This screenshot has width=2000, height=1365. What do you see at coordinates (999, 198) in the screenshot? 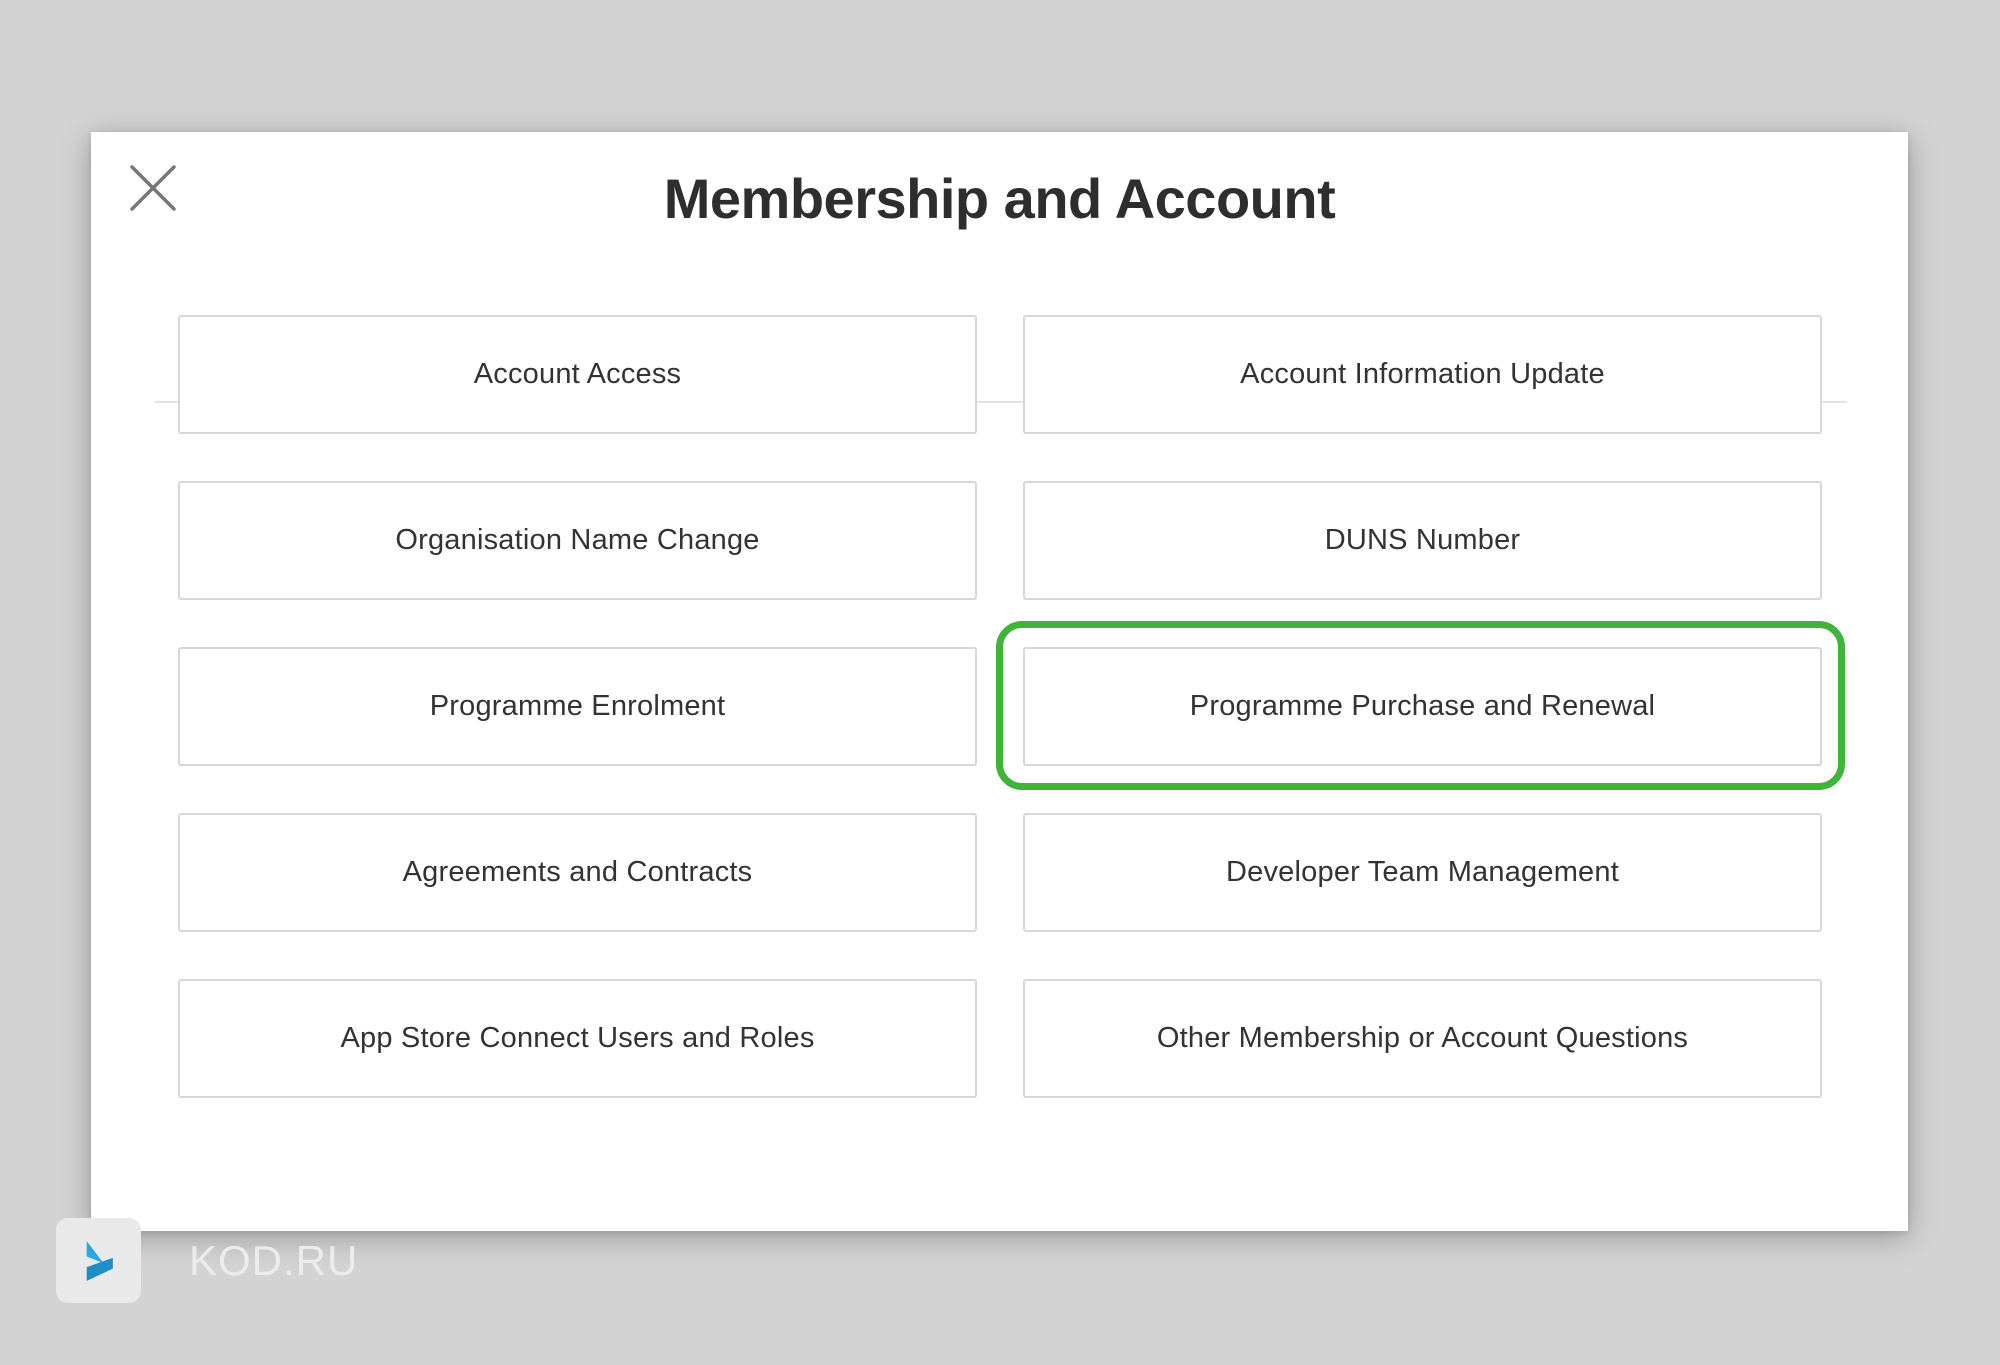
I see `dialog-title: Membership and Account` at bounding box center [999, 198].